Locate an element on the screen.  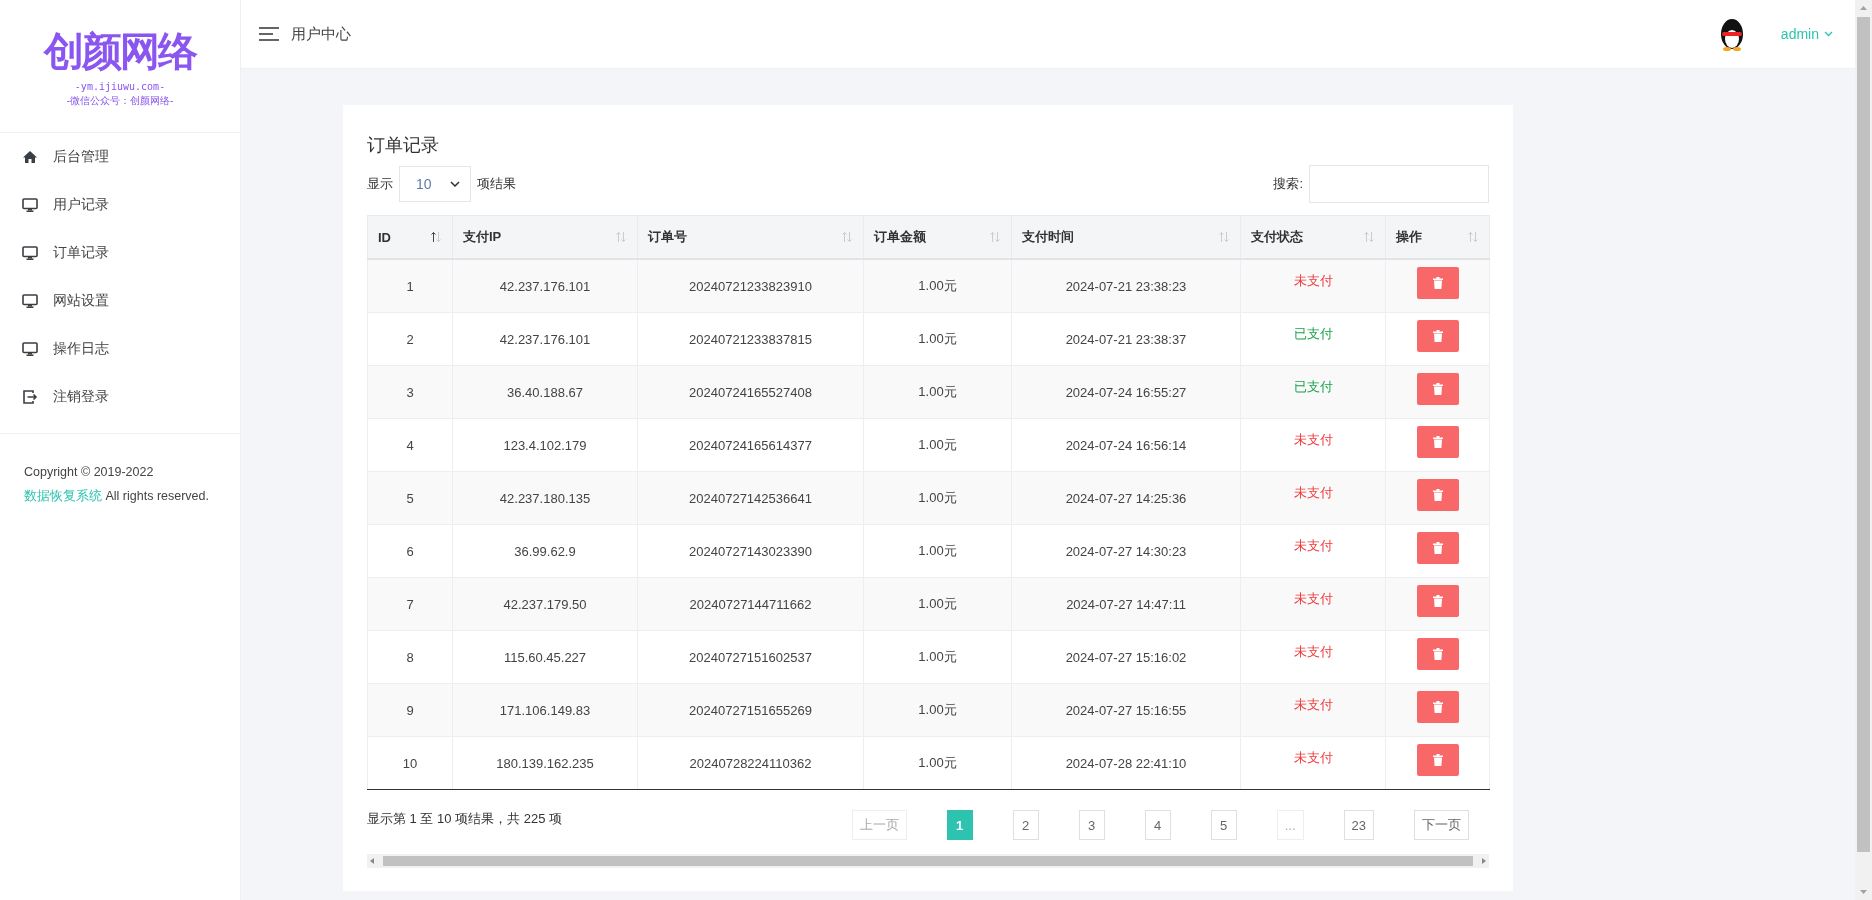
column-header: 支付状态 is located at coordinates (1313, 237).